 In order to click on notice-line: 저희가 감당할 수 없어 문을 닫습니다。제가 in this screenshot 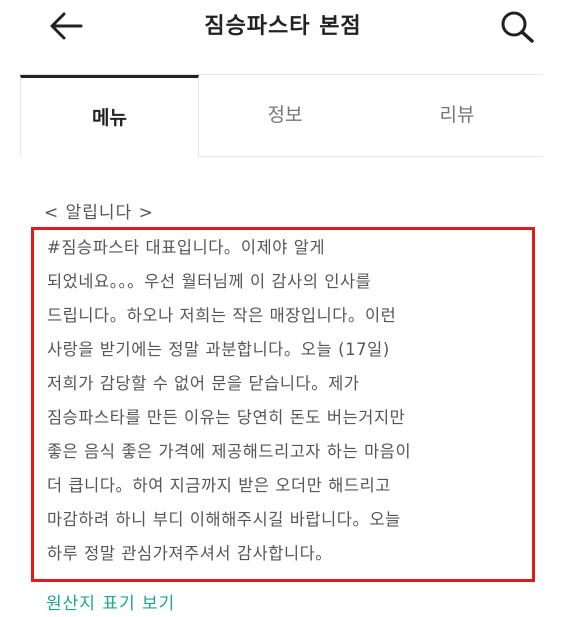, I will do `click(203, 383)`.